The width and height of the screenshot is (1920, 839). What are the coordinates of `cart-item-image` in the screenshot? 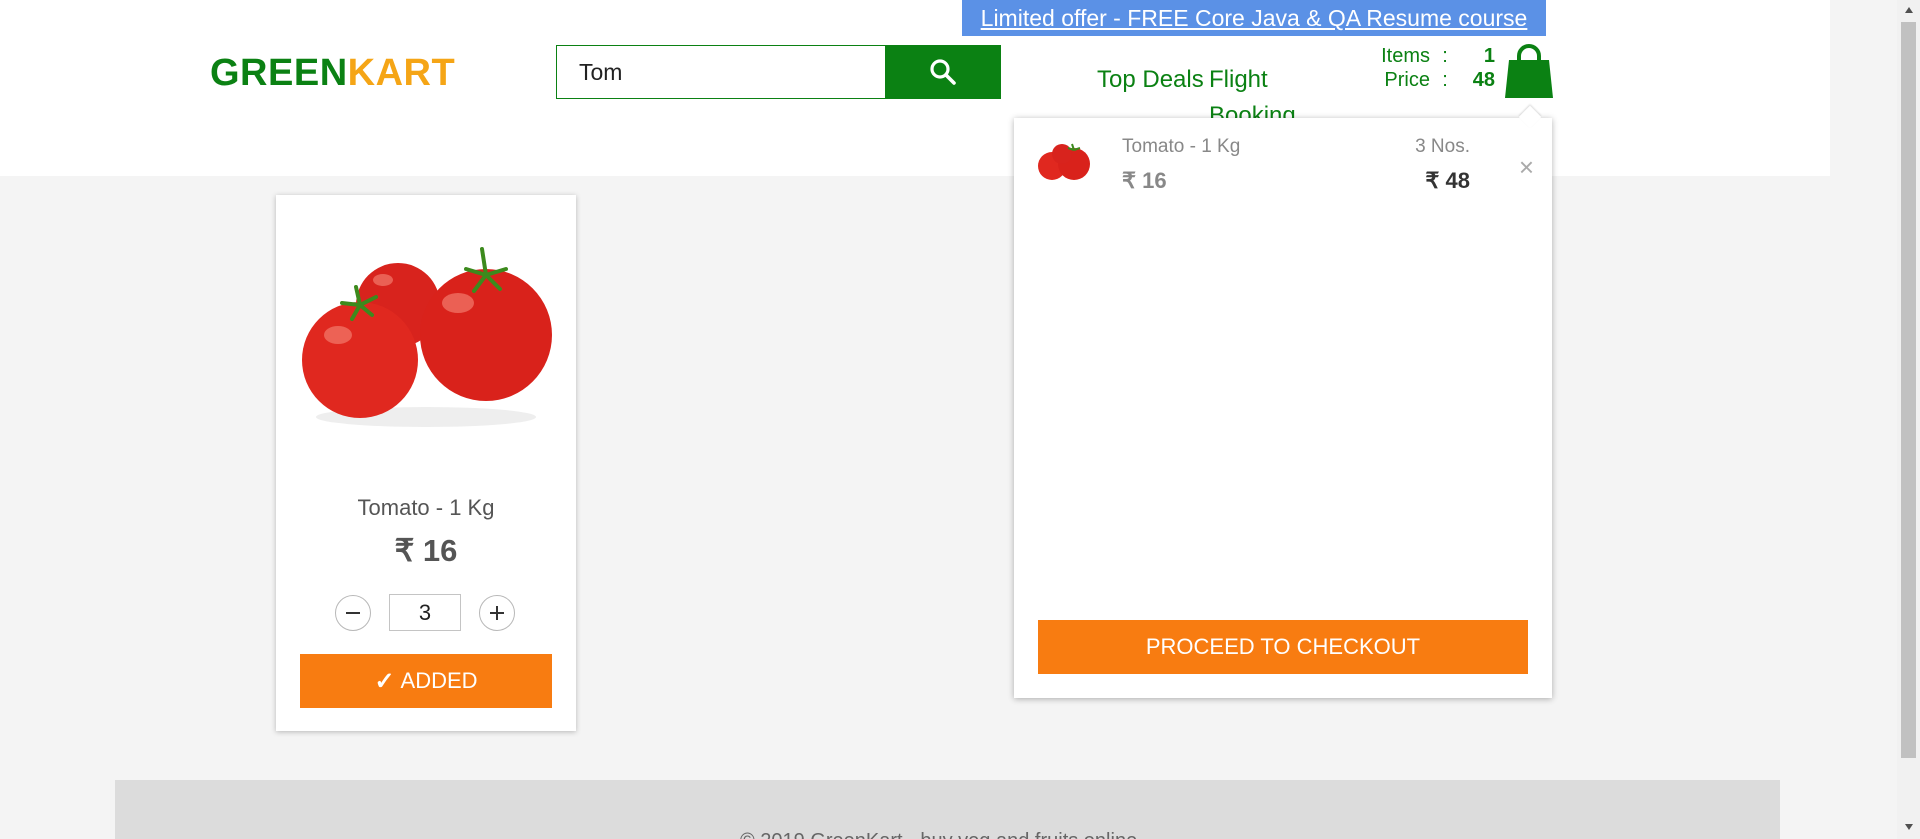 It's located at (1064, 161).